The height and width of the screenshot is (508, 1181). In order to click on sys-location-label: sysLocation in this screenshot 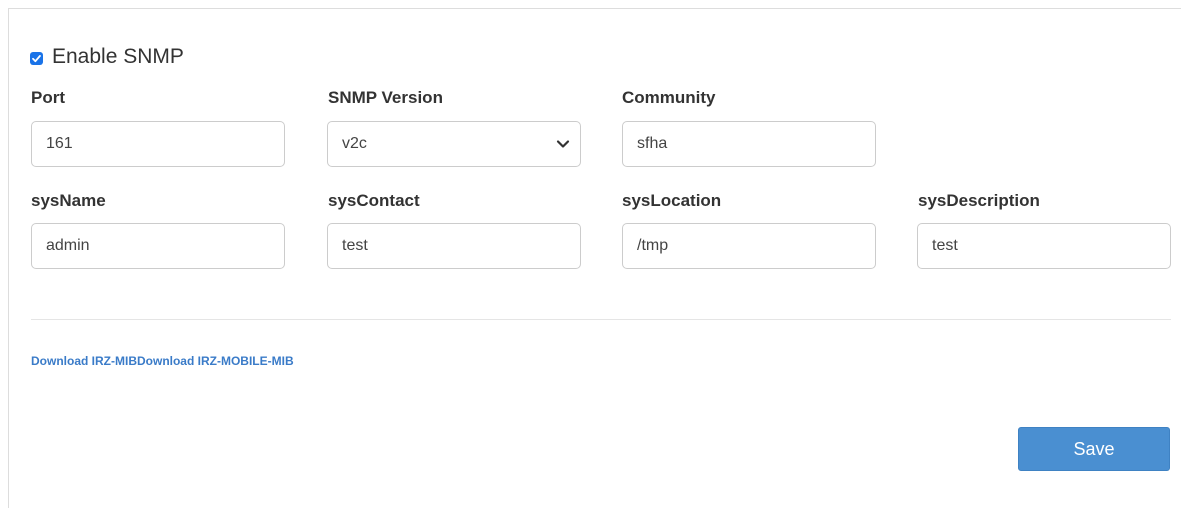, I will do `click(672, 200)`.